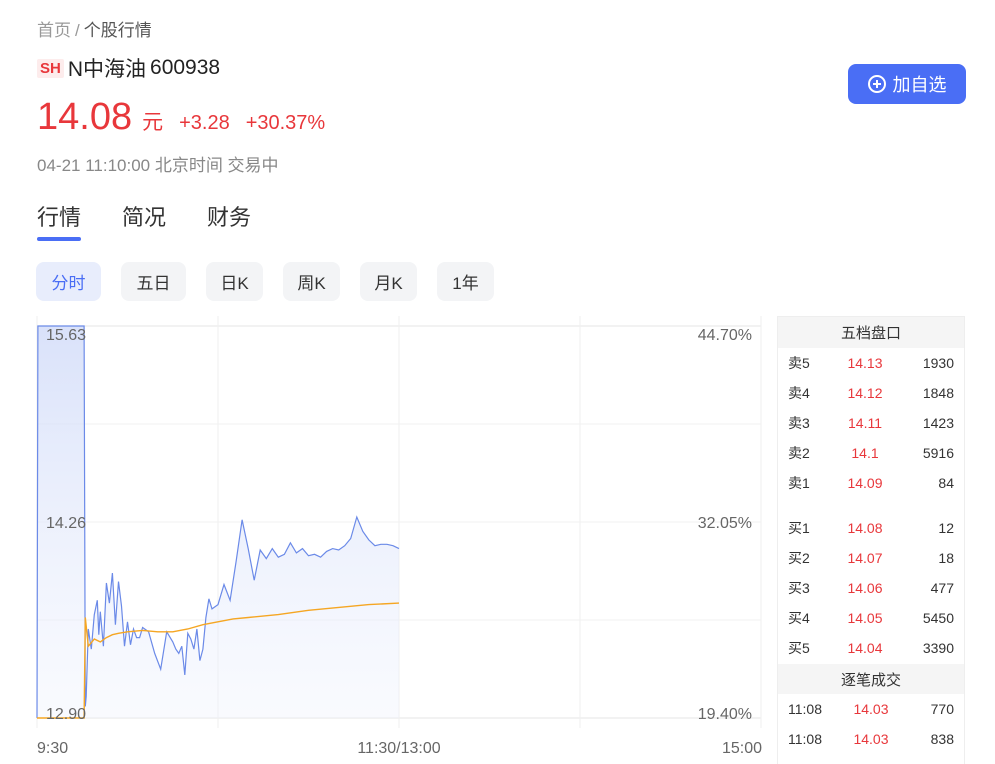  What do you see at coordinates (865, 648) in the screenshot?
I see `bid-price: 14.04` at bounding box center [865, 648].